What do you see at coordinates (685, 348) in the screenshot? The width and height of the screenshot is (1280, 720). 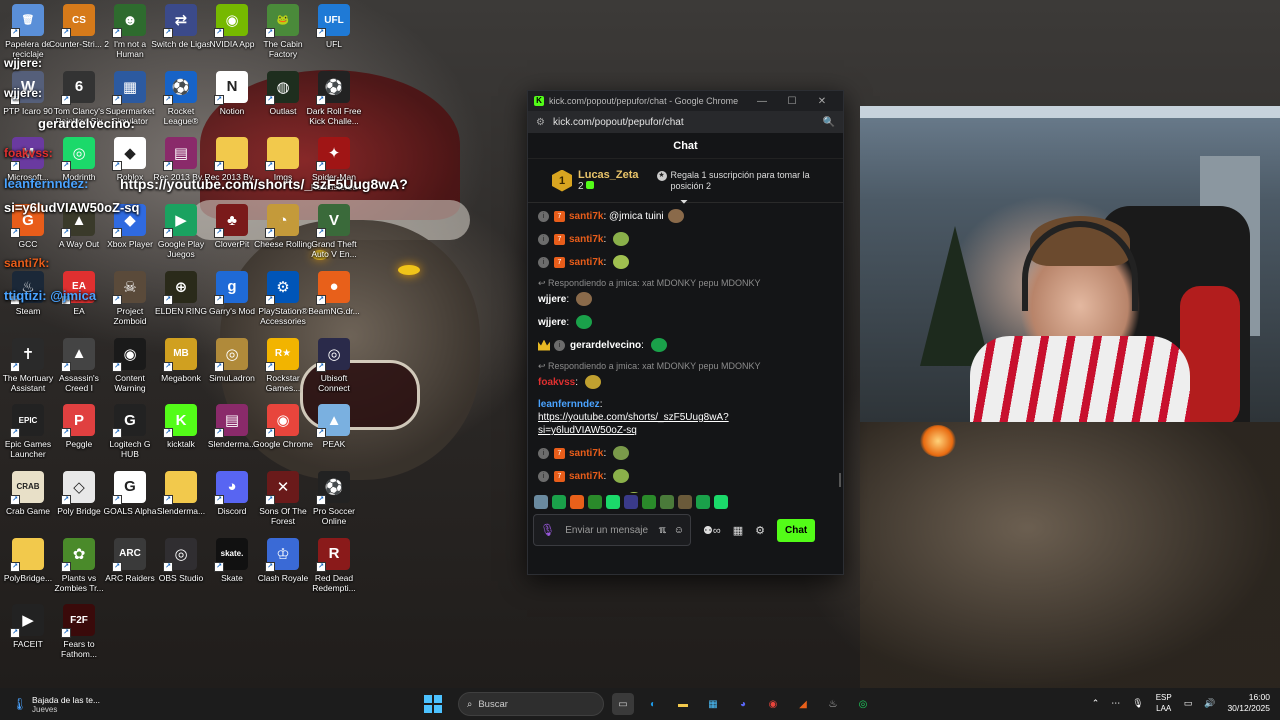 I see `chat-messages: i 7 santi7k: @jmica tuini i 7 santi7k` at bounding box center [685, 348].